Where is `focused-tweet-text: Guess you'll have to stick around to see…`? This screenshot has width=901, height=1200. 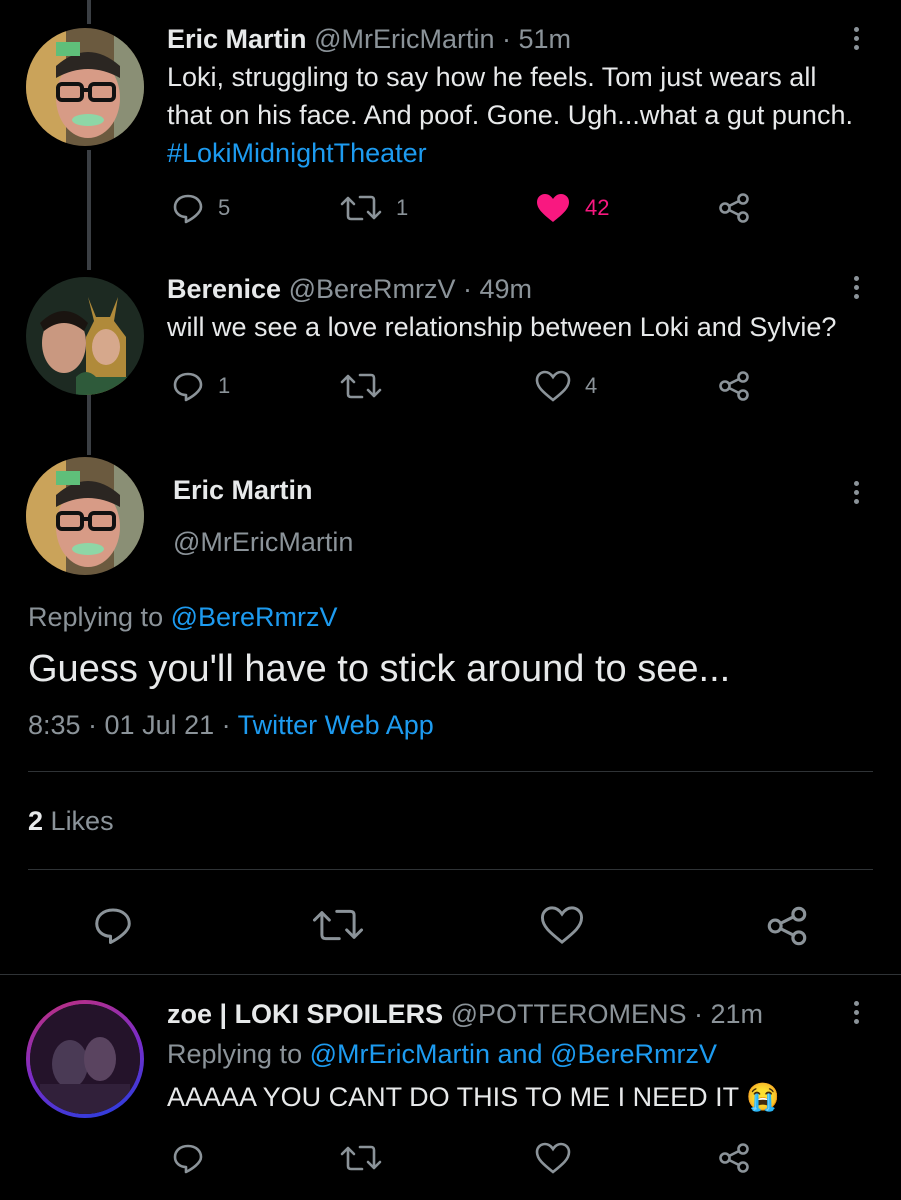
focused-tweet-text: Guess you'll have to stick around to see… is located at coordinates (379, 669).